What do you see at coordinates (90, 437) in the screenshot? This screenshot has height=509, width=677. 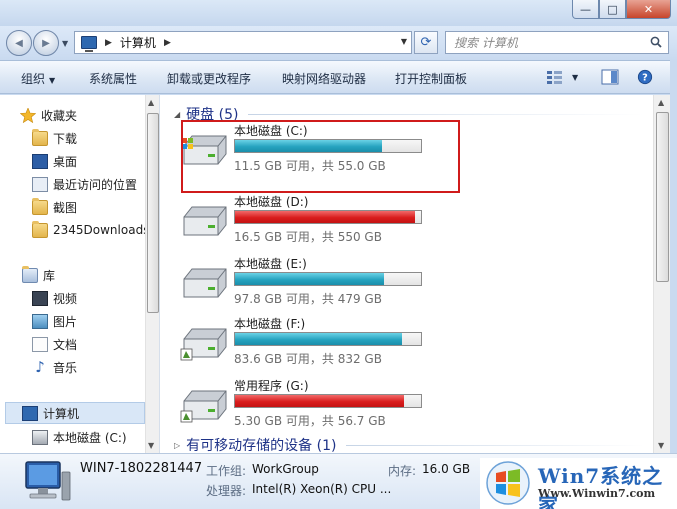 I see `nav-item-label: 本地磁盘 (C:)` at bounding box center [90, 437].